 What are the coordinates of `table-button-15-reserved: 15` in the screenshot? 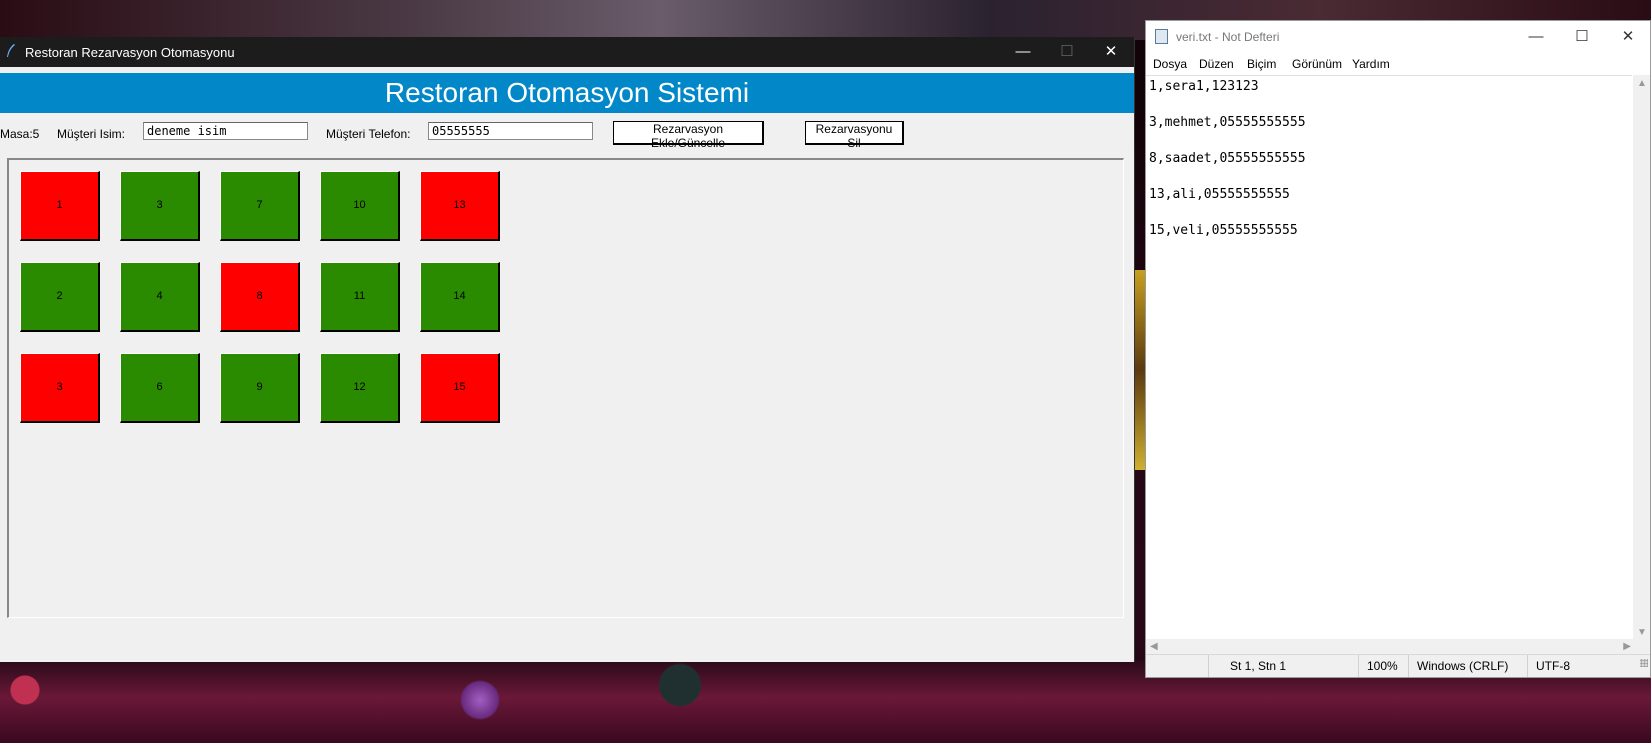 It's located at (460, 388).